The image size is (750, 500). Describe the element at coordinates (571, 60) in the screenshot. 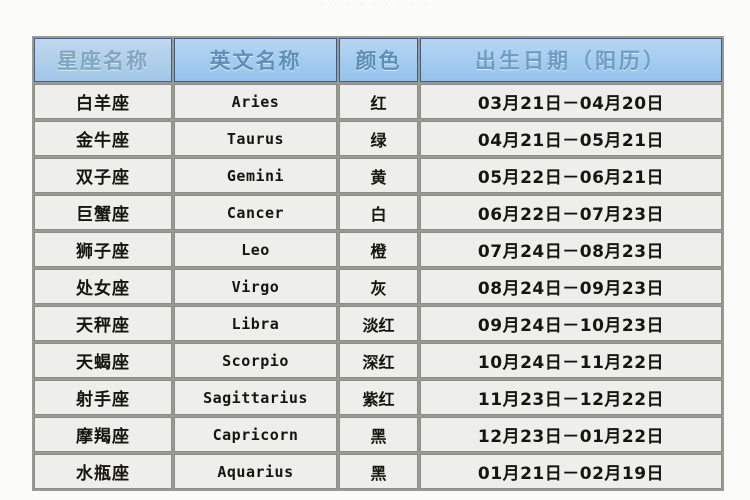

I see `column-header-birth-date: 出生日期（阳历）` at that location.